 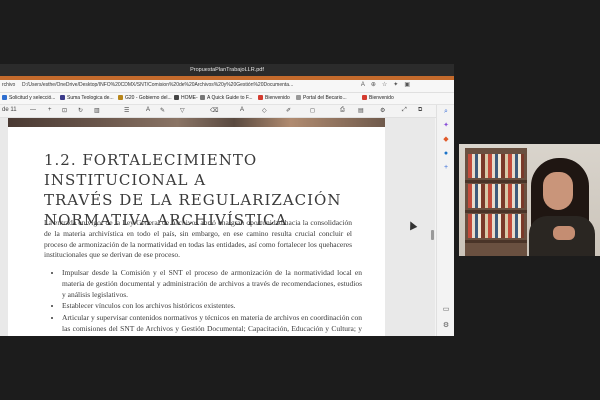 I want to click on add-text-icon: A, so click(x=242, y=110).